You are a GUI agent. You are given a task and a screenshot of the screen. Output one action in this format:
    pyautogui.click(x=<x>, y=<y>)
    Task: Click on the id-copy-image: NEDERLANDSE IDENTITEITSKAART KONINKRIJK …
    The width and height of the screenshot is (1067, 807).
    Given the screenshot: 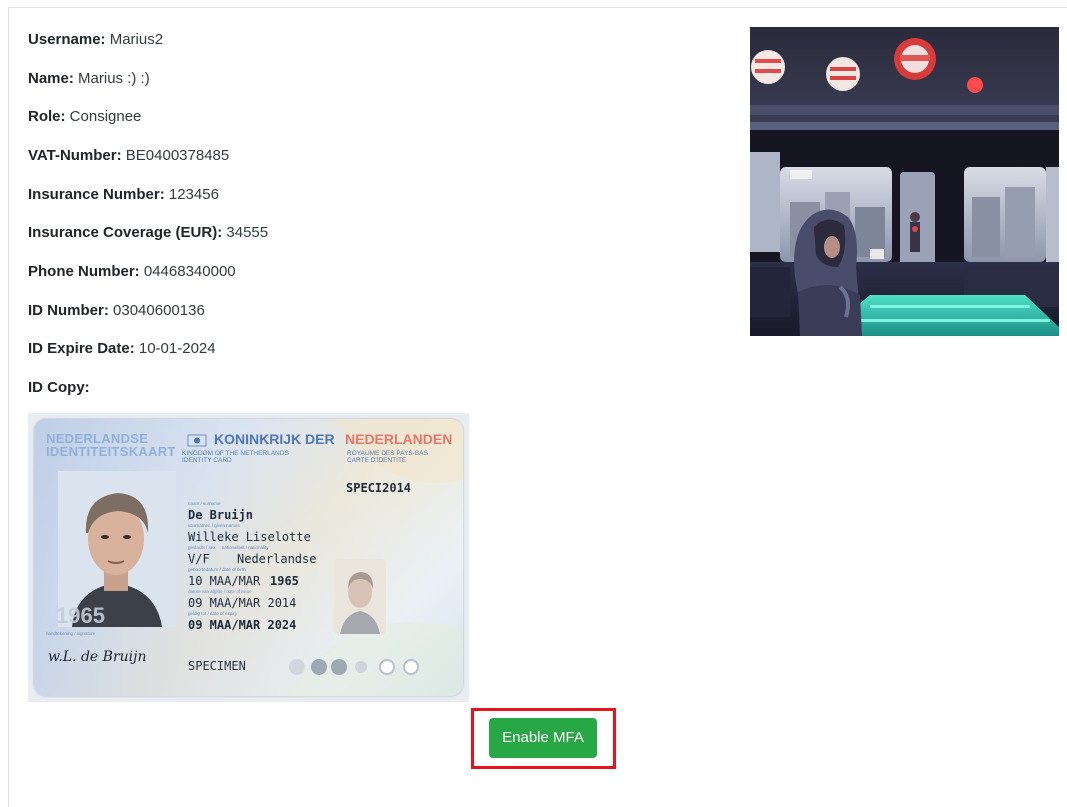 What is the action you would take?
    pyautogui.click(x=248, y=557)
    